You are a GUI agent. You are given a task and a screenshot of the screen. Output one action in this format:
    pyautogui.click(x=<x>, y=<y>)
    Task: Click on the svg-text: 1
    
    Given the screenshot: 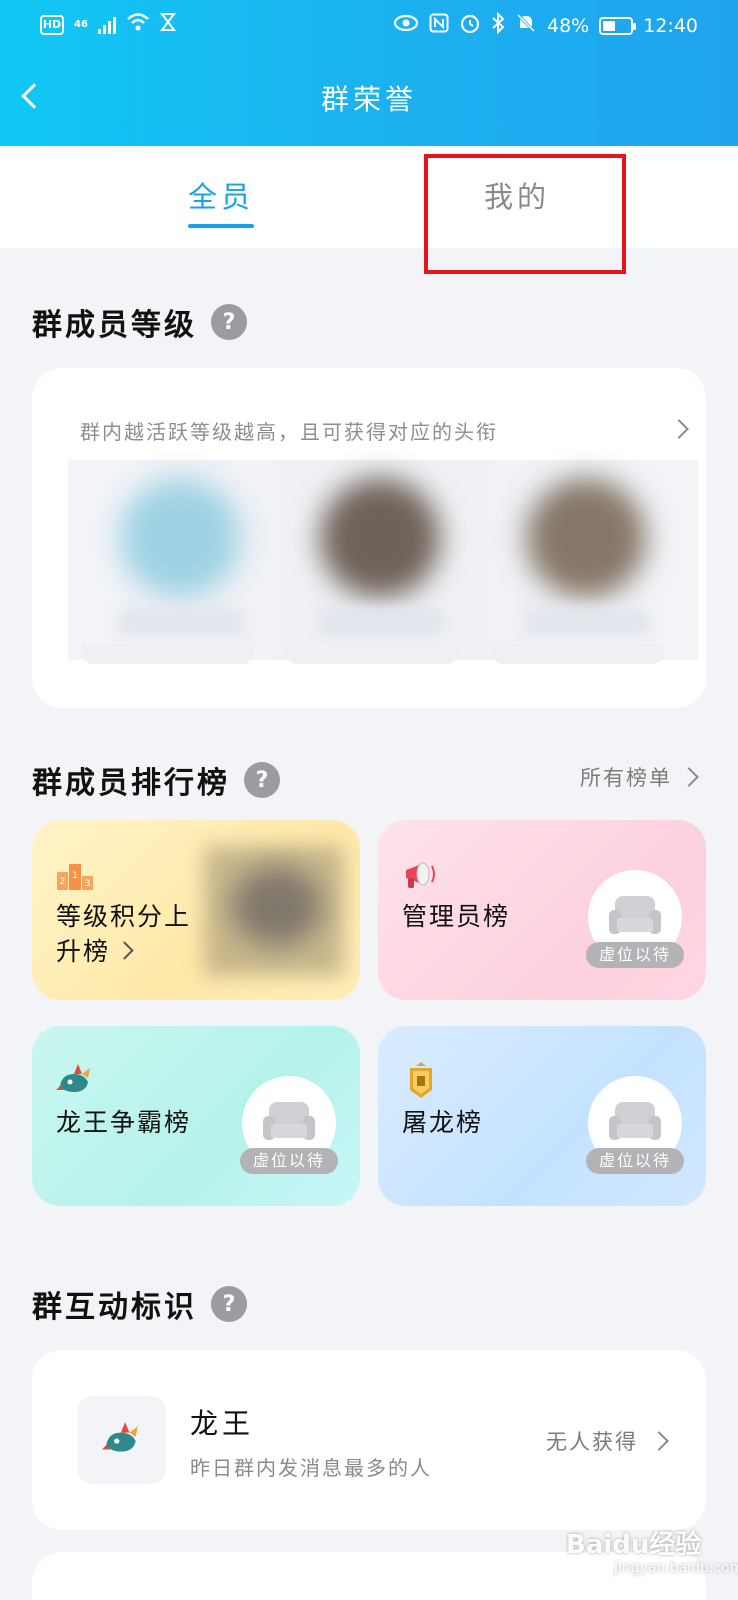 What is the action you would take?
    pyautogui.click(x=75, y=876)
    